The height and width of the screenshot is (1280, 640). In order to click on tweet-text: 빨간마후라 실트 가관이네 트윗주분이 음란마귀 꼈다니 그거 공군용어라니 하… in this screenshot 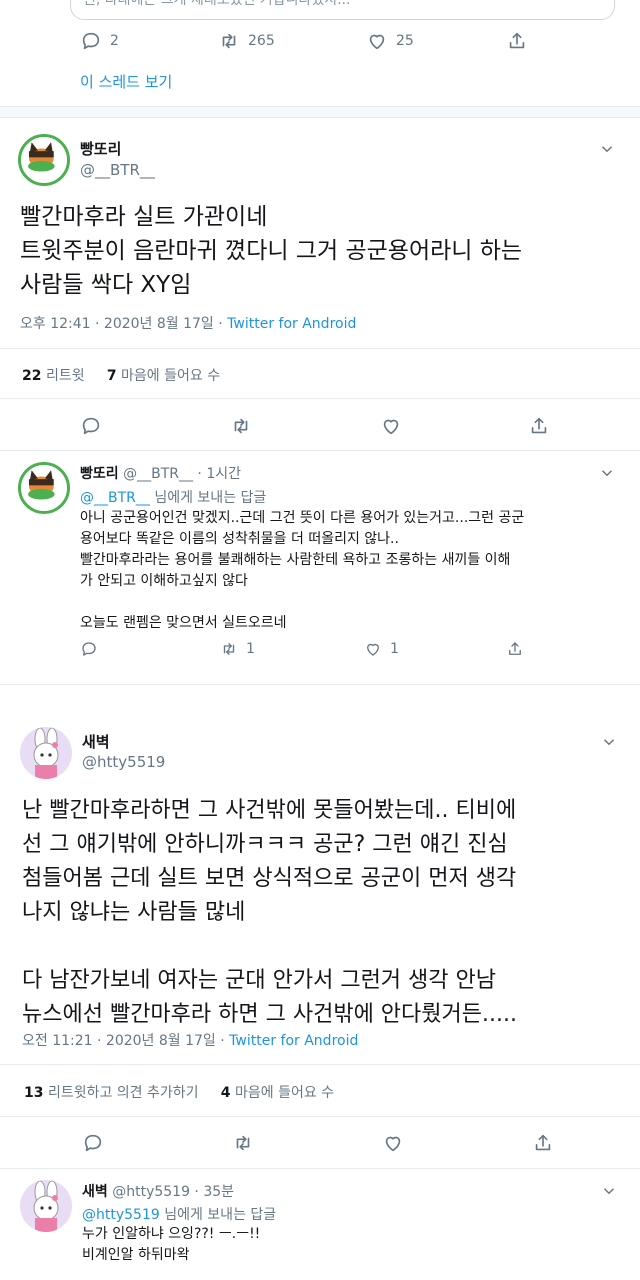, I will do `click(271, 251)`.